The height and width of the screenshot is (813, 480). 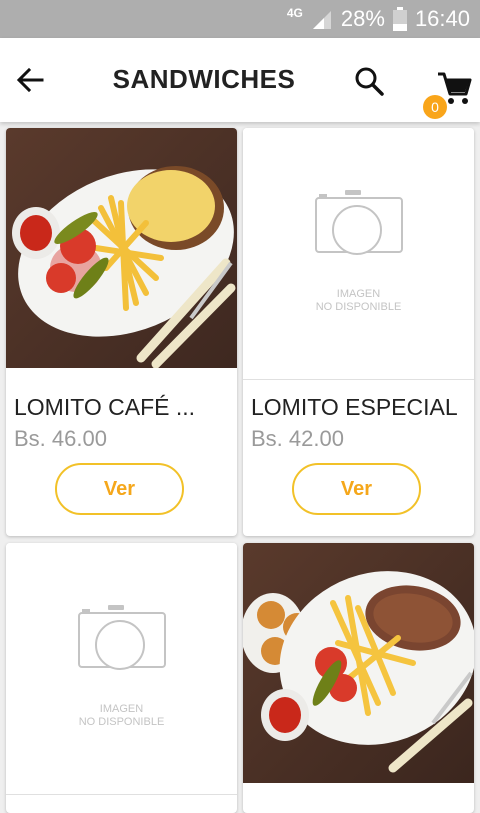 I want to click on product-name: LOMITO ESPECIAL, so click(x=354, y=407).